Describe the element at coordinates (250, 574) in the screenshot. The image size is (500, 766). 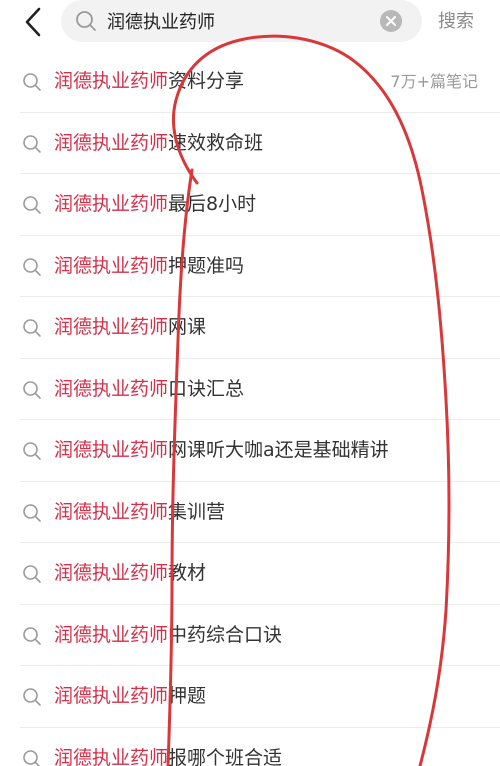
I see `suggestion-item: 润德执业药师教材` at that location.